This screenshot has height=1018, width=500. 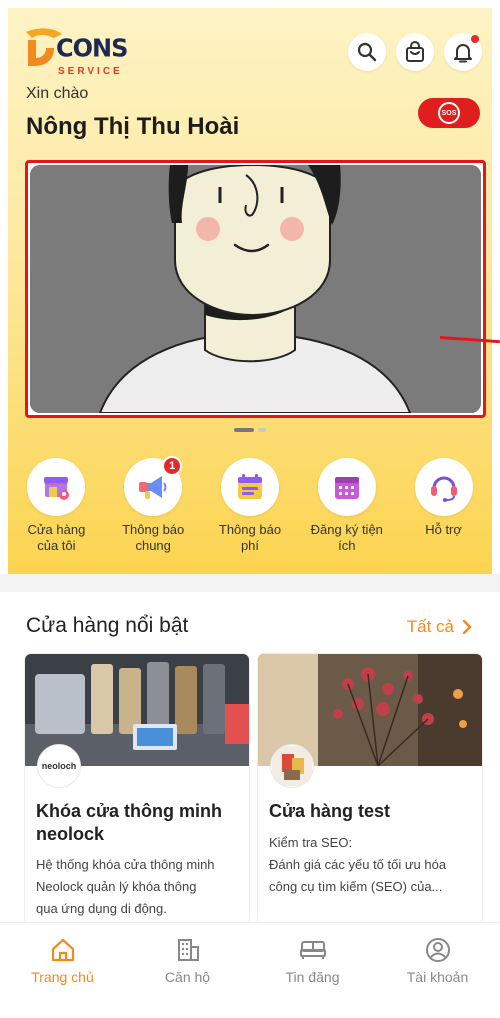 I want to click on shortcut-label: Thông báo chung, so click(x=153, y=537).